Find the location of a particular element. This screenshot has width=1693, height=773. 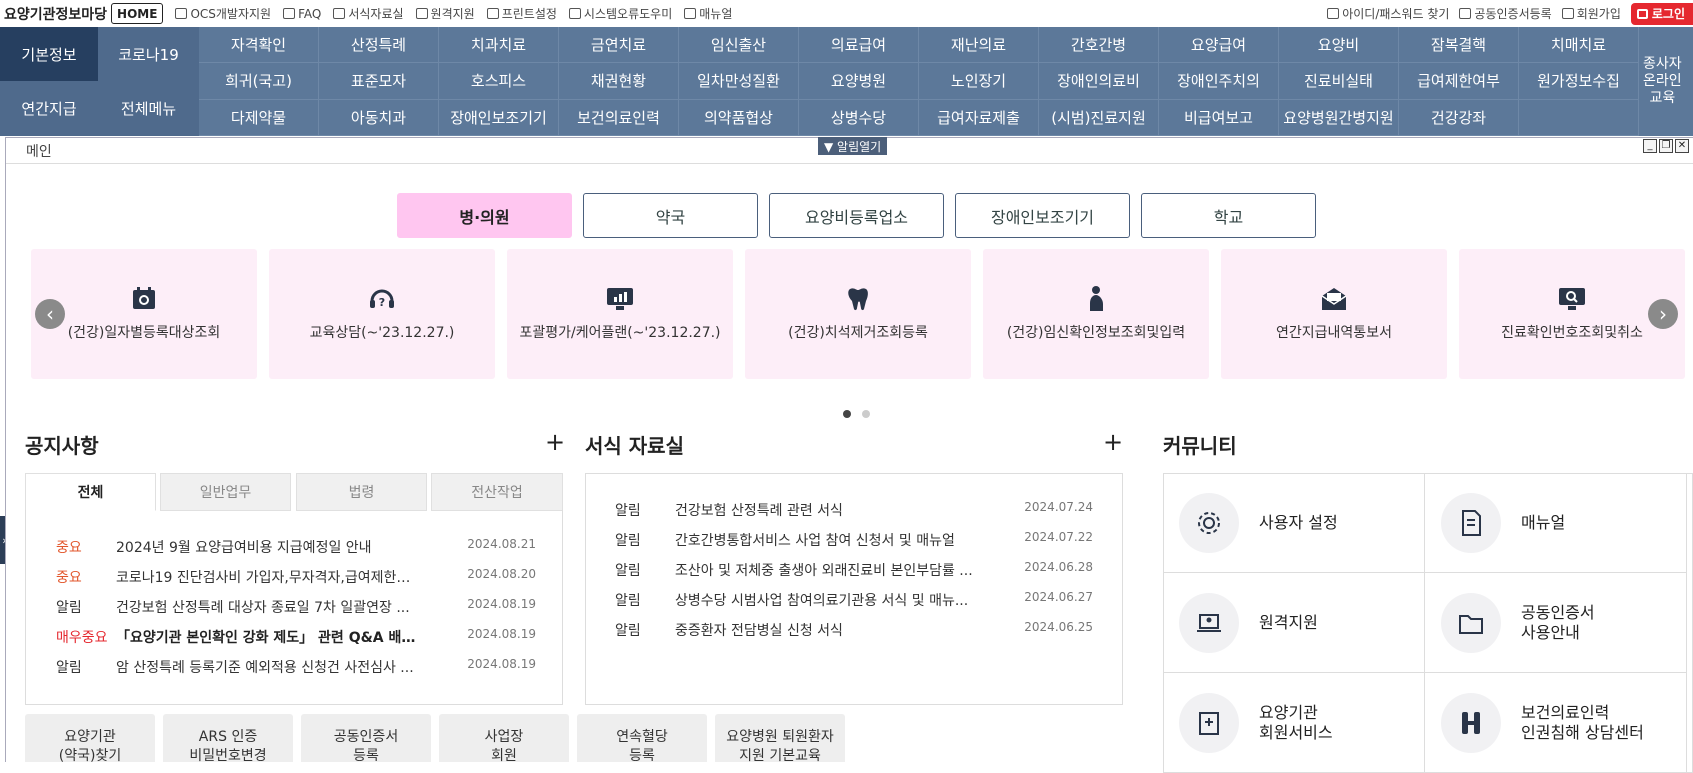

people-icon is located at coordinates (1471, 722).